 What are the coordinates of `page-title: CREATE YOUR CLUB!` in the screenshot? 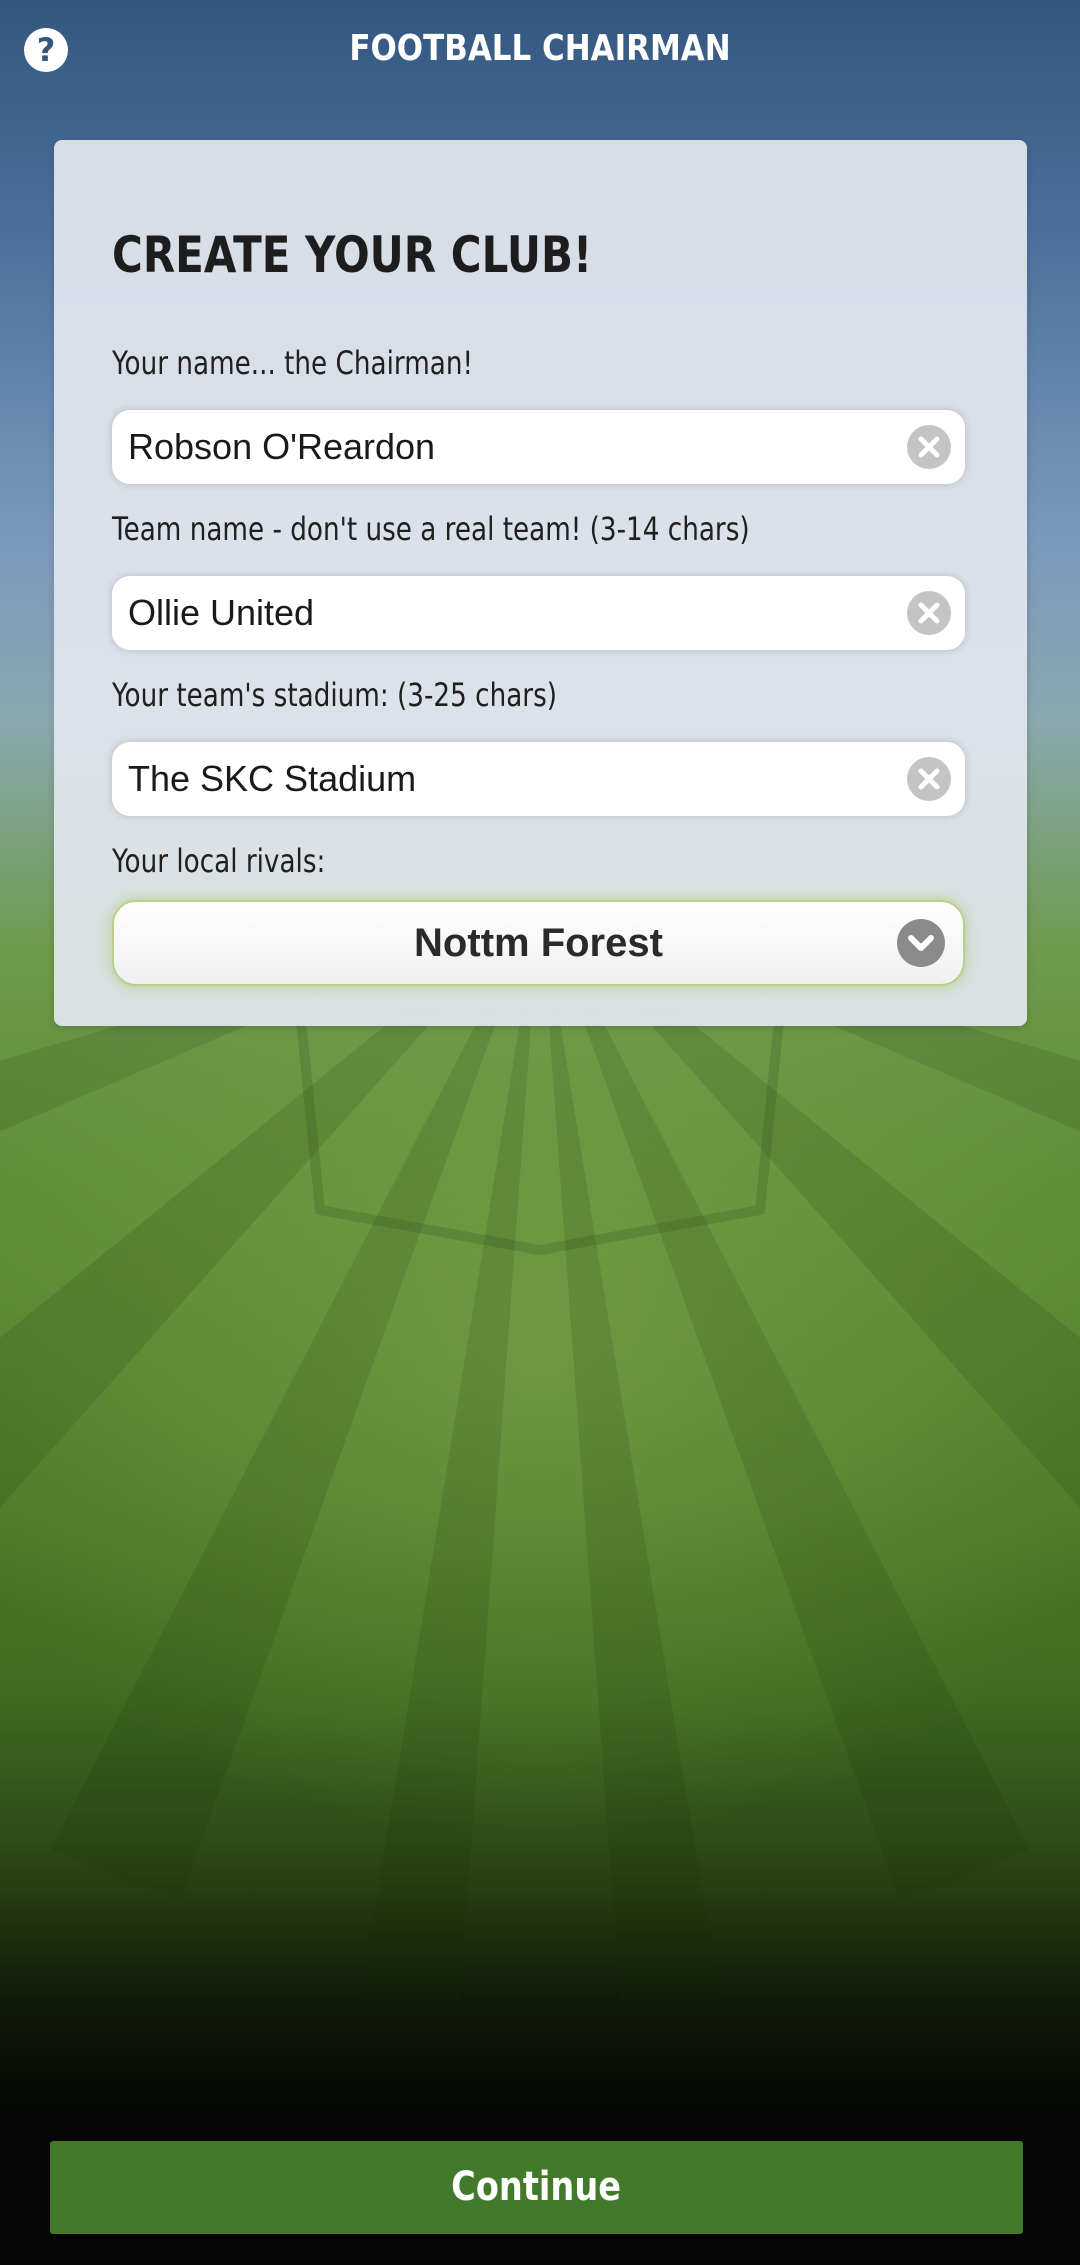 It's located at (352, 255).